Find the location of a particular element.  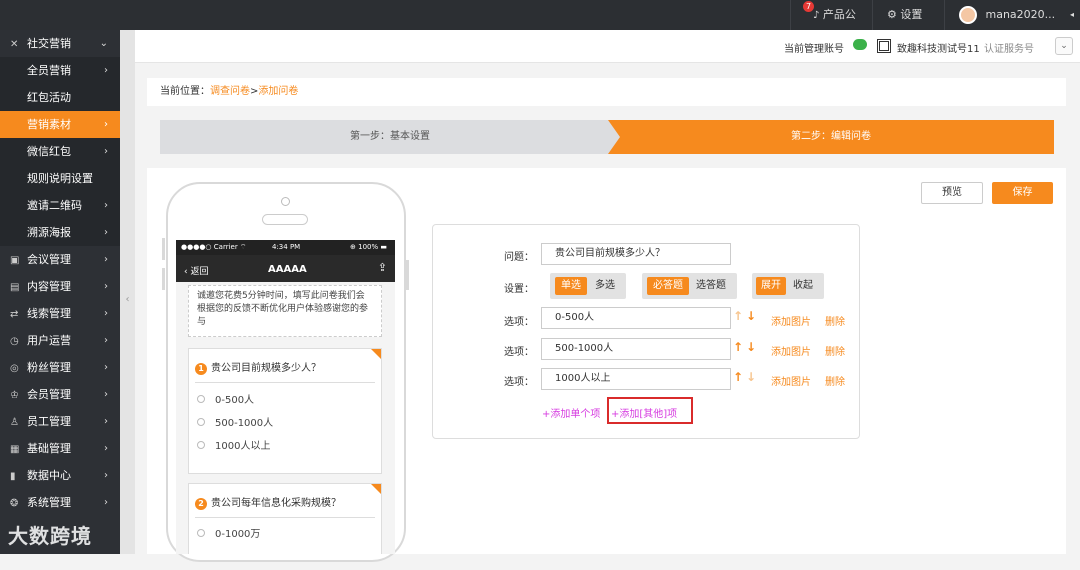

optional-option: 选答题 is located at coordinates (711, 286).